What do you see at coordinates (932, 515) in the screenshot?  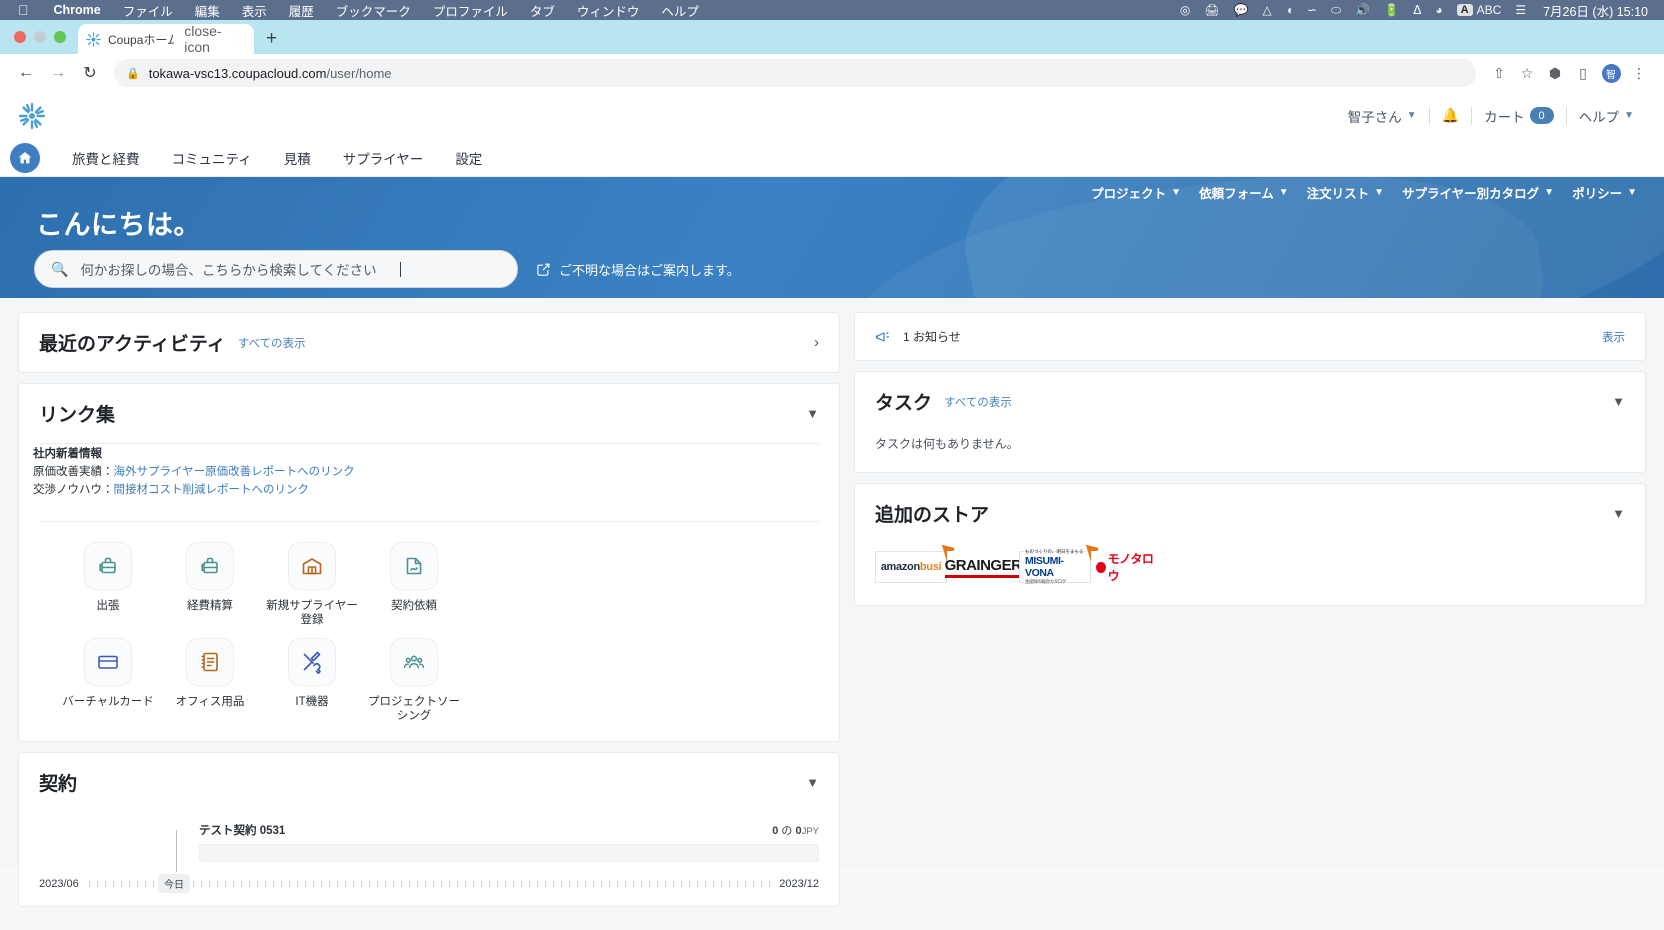 I see `store-card-title: 追加のストア` at bounding box center [932, 515].